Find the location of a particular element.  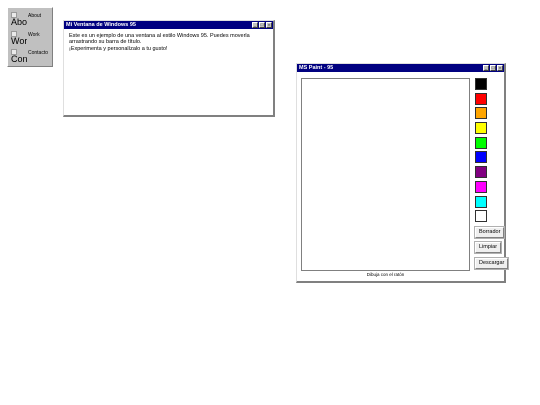

desktop-icon-about: Abo About is located at coordinates (31, 20).